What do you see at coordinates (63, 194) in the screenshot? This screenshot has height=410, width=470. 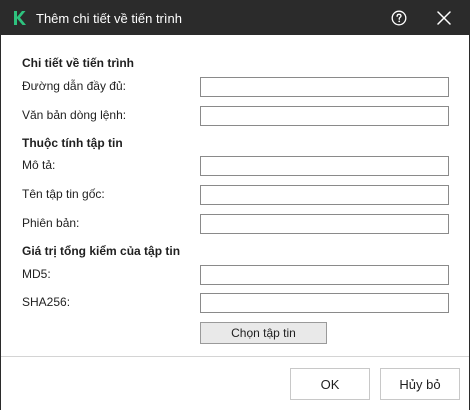 I see `original-name-label: Tên tập tin gốc:` at bounding box center [63, 194].